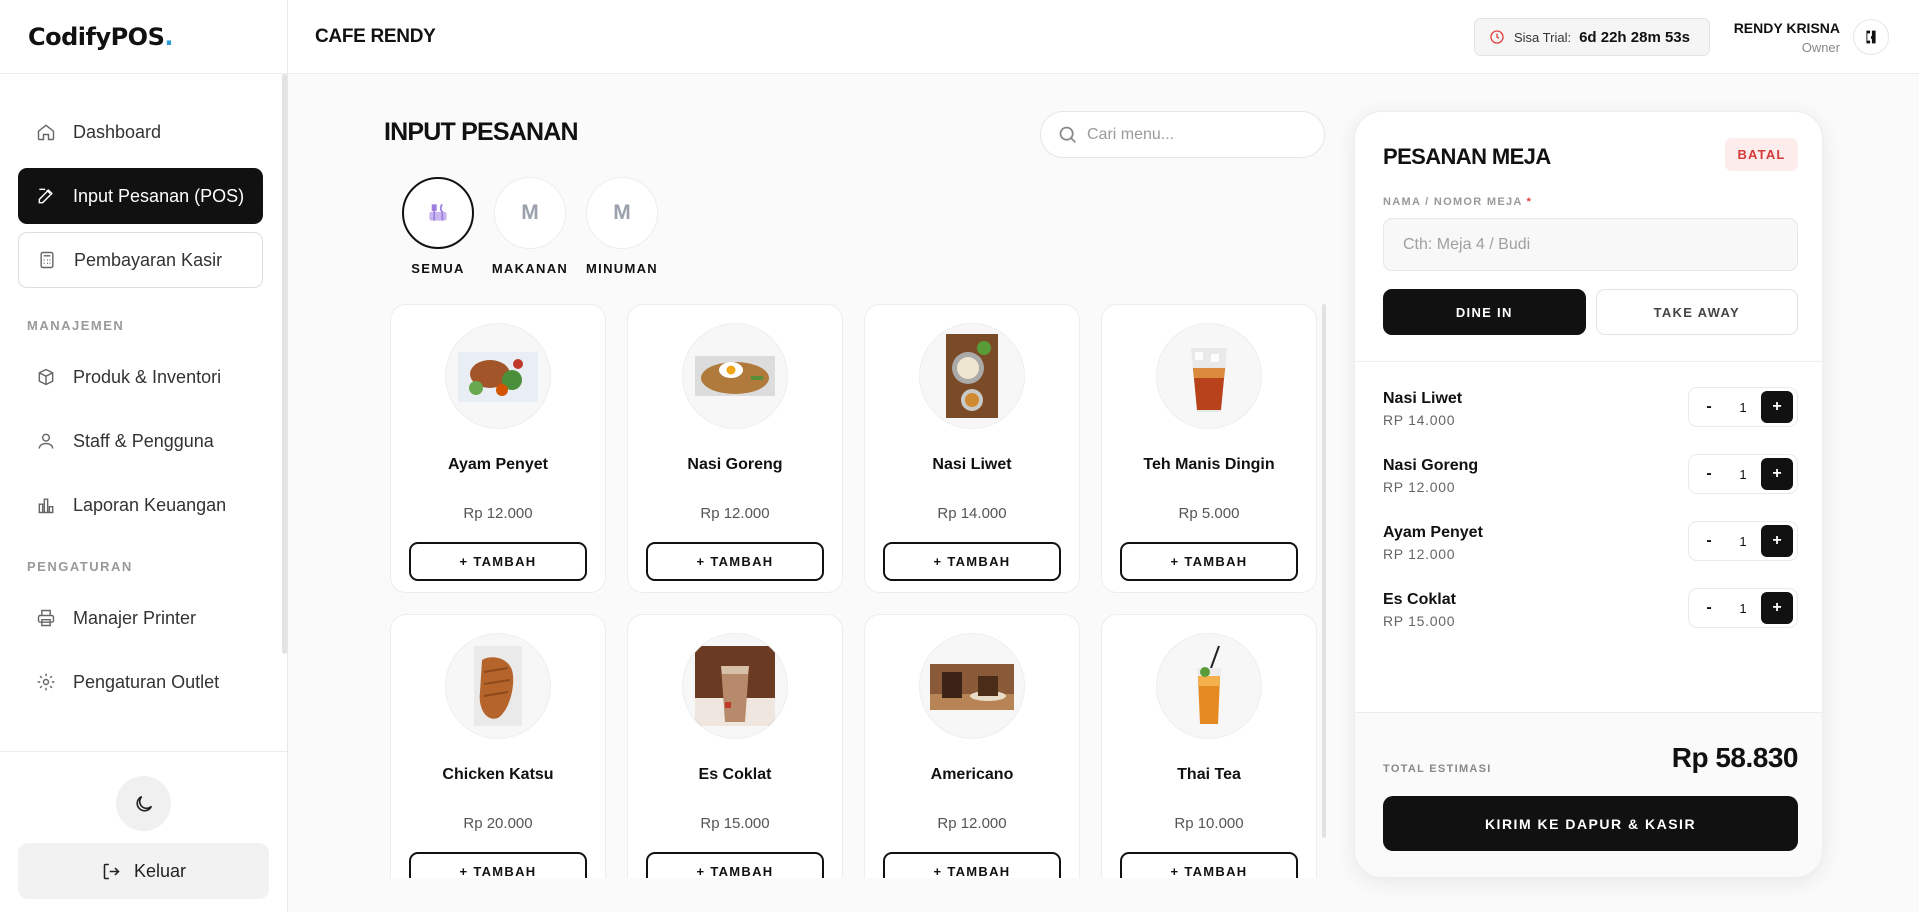 Image resolution: width=1919 pixels, height=912 pixels. I want to click on search-input, so click(1197, 134).